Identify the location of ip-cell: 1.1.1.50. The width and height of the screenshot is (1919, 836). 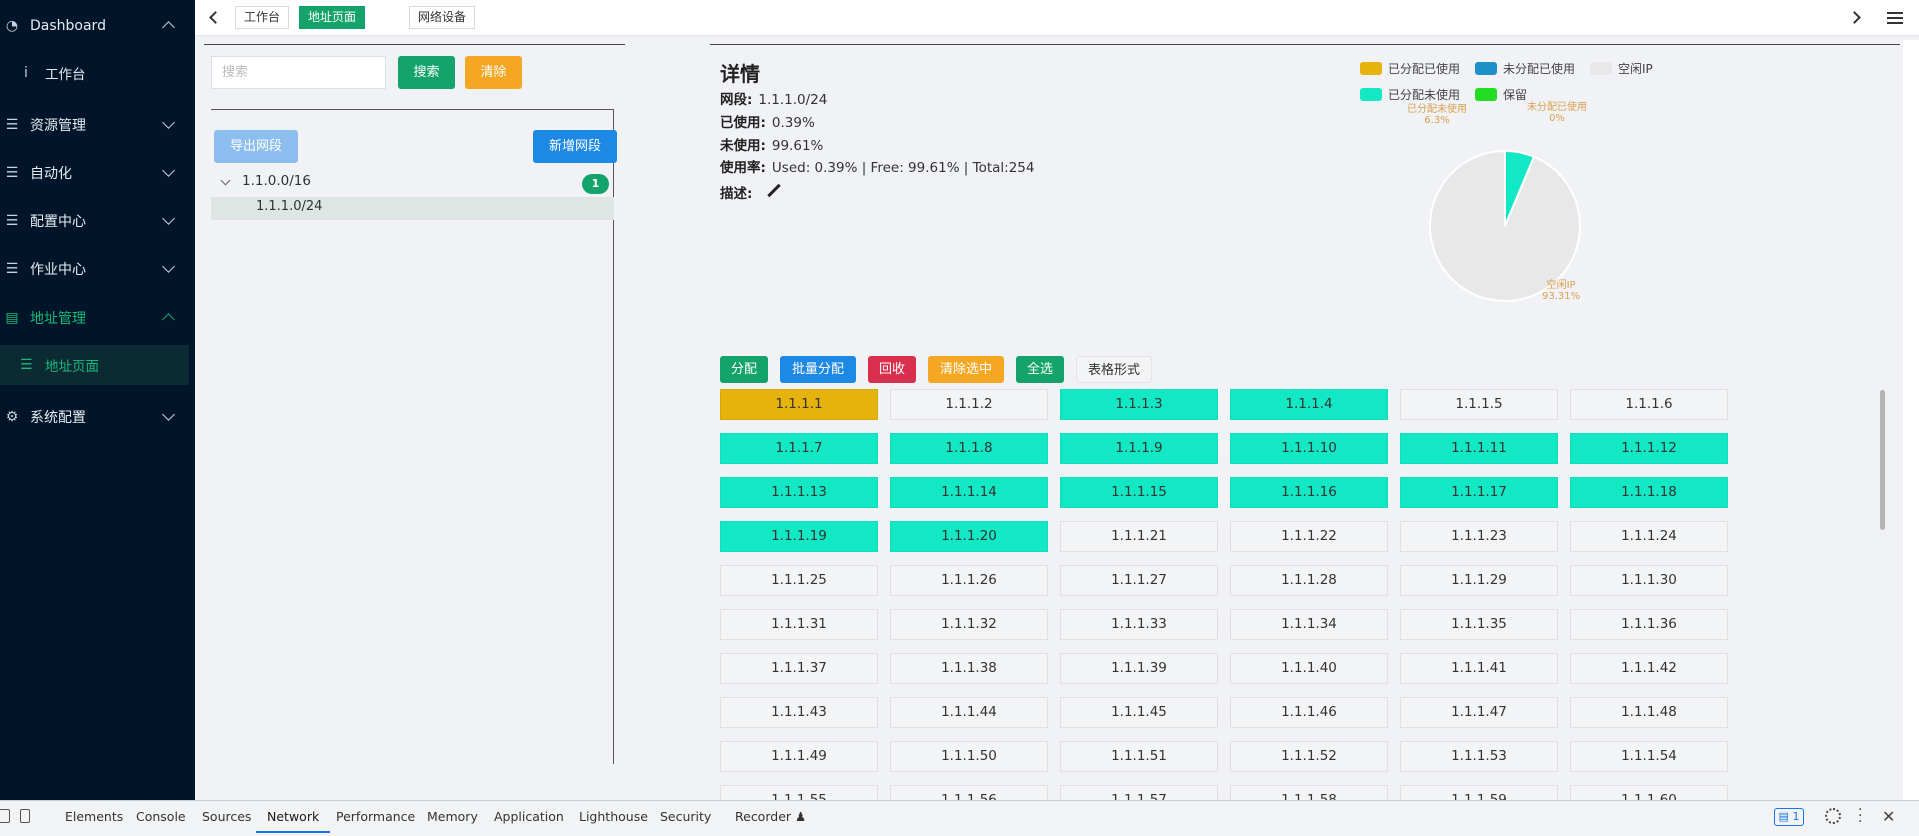
(969, 756).